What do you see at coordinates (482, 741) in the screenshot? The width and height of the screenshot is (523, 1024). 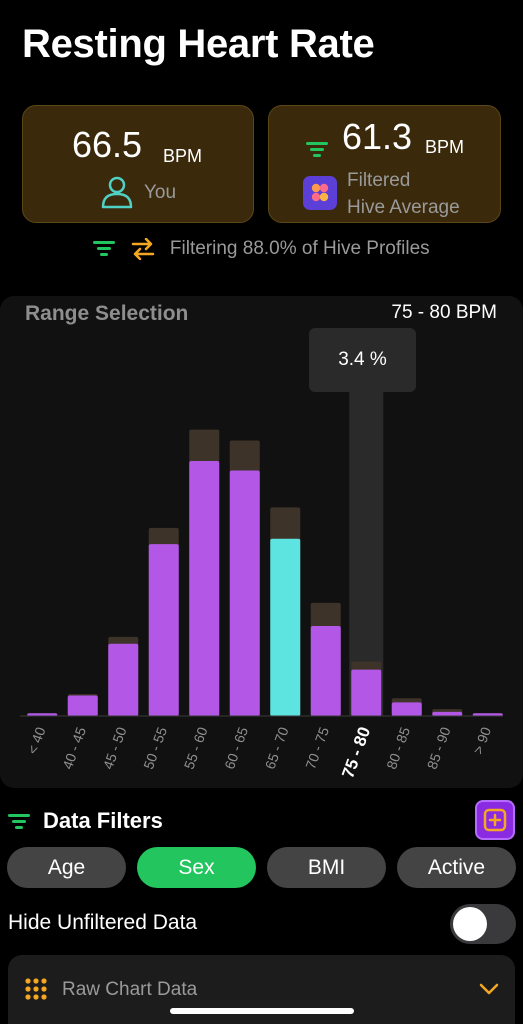 I see `x-tick-label: > 90` at bounding box center [482, 741].